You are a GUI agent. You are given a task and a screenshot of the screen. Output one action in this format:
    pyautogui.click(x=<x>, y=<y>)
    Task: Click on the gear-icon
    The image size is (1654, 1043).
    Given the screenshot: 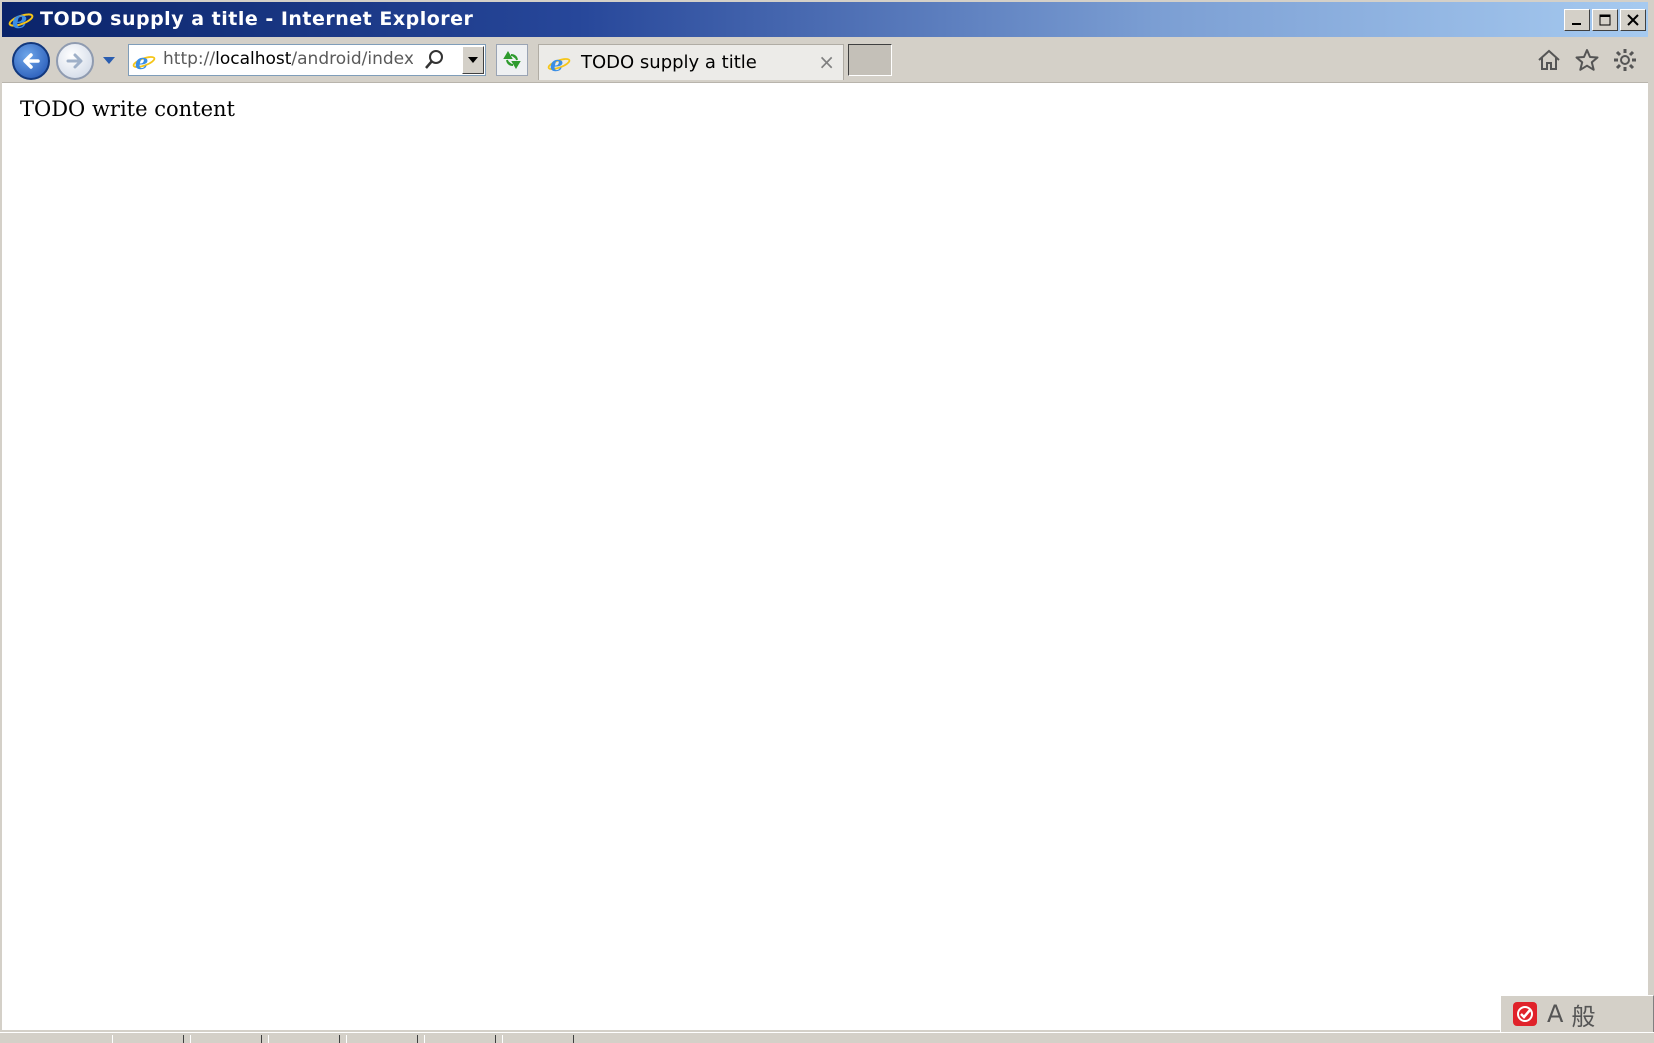 What is the action you would take?
    pyautogui.click(x=1625, y=60)
    